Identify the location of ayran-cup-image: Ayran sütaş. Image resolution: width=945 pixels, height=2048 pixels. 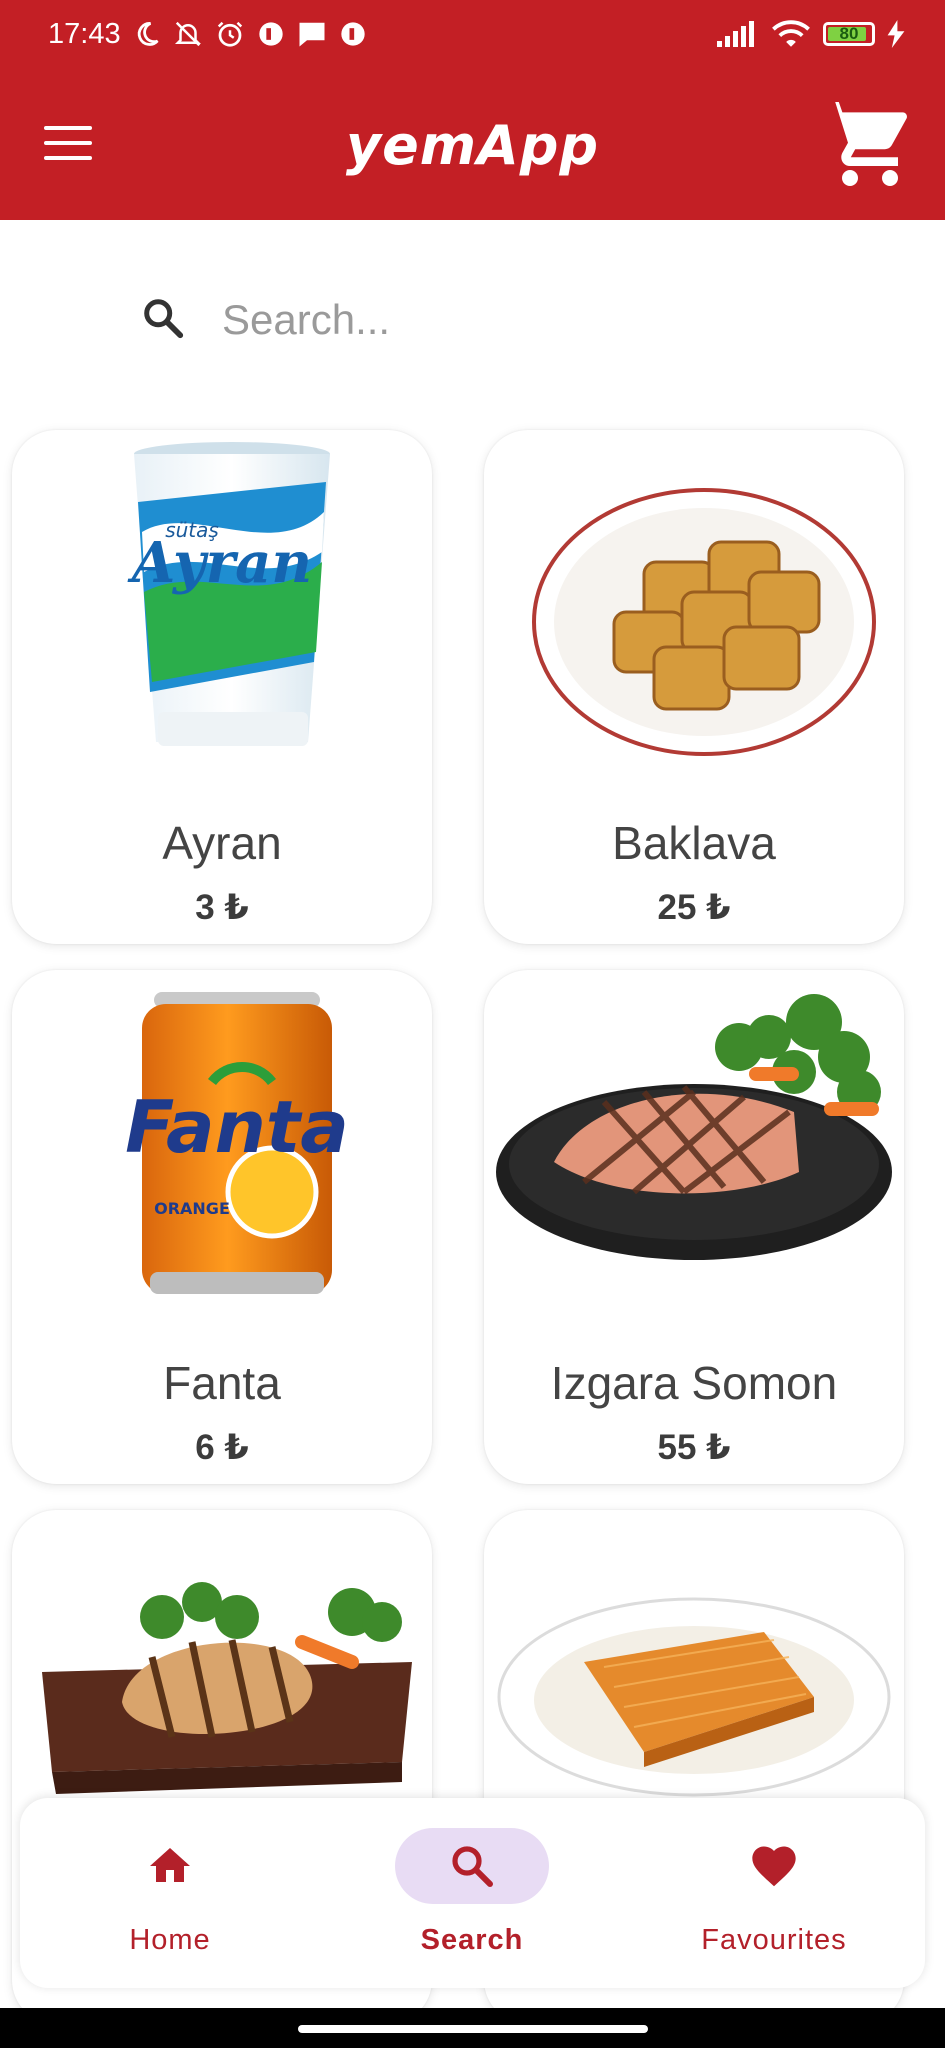
(228, 594).